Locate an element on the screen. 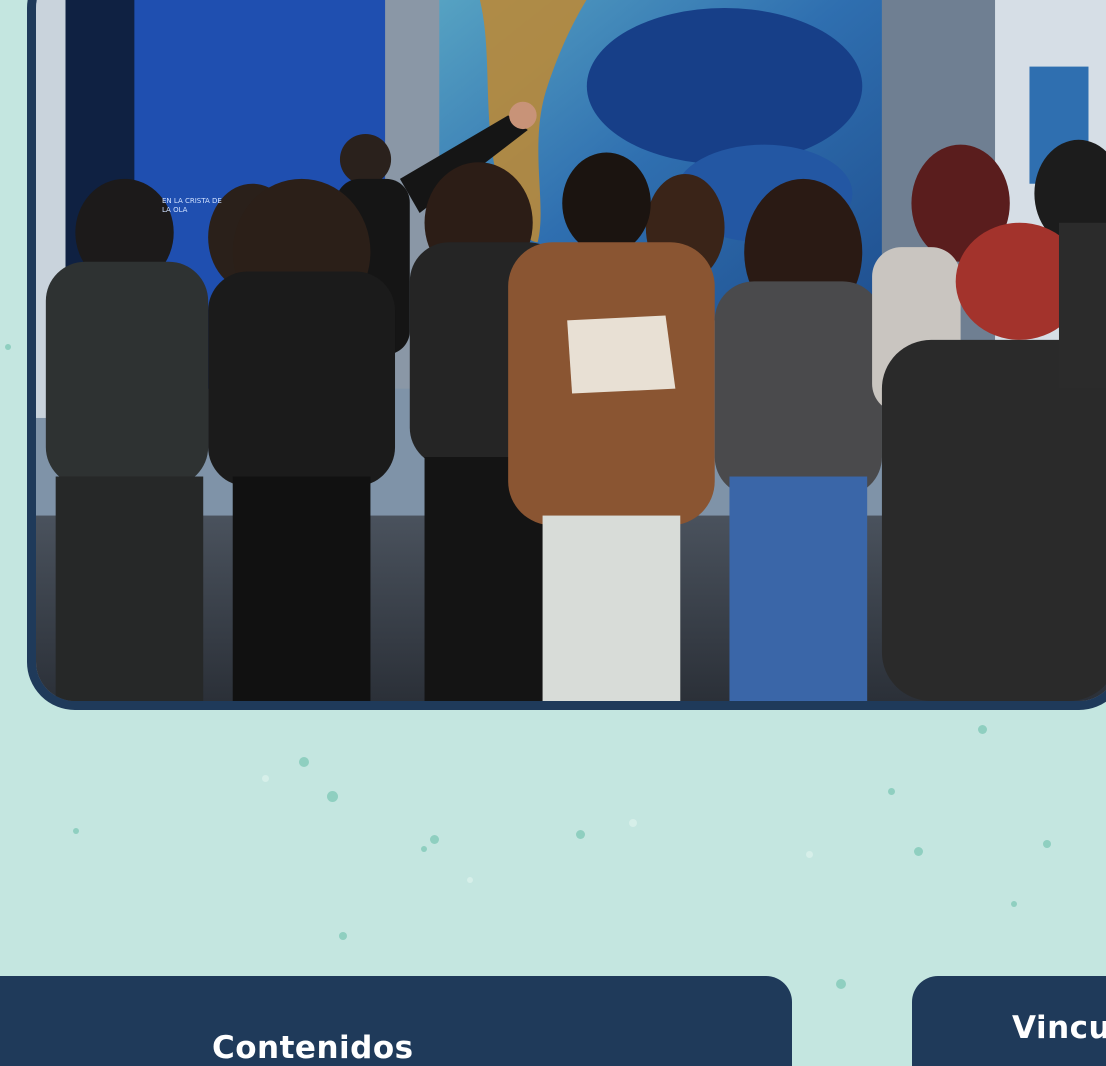 This screenshot has height=1066, width=1106. vinculos-card-title: Vincu is located at coordinates (1059, 1028).